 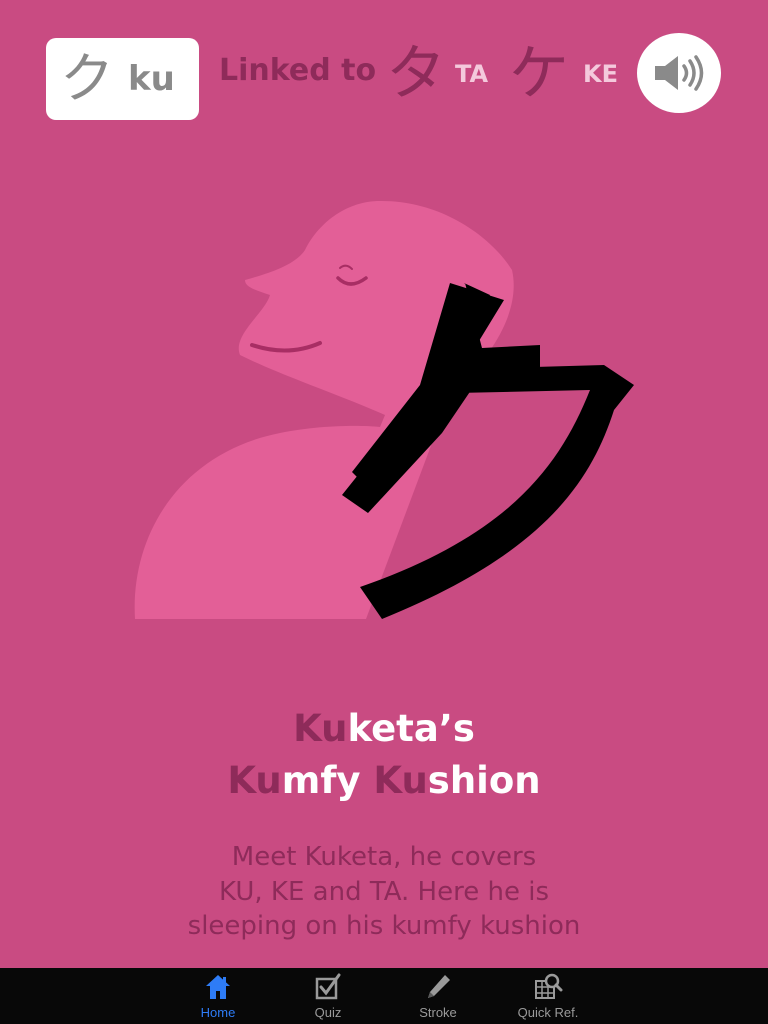 I want to click on tab-label-quick-ref: Quick Ref., so click(x=548, y=1012).